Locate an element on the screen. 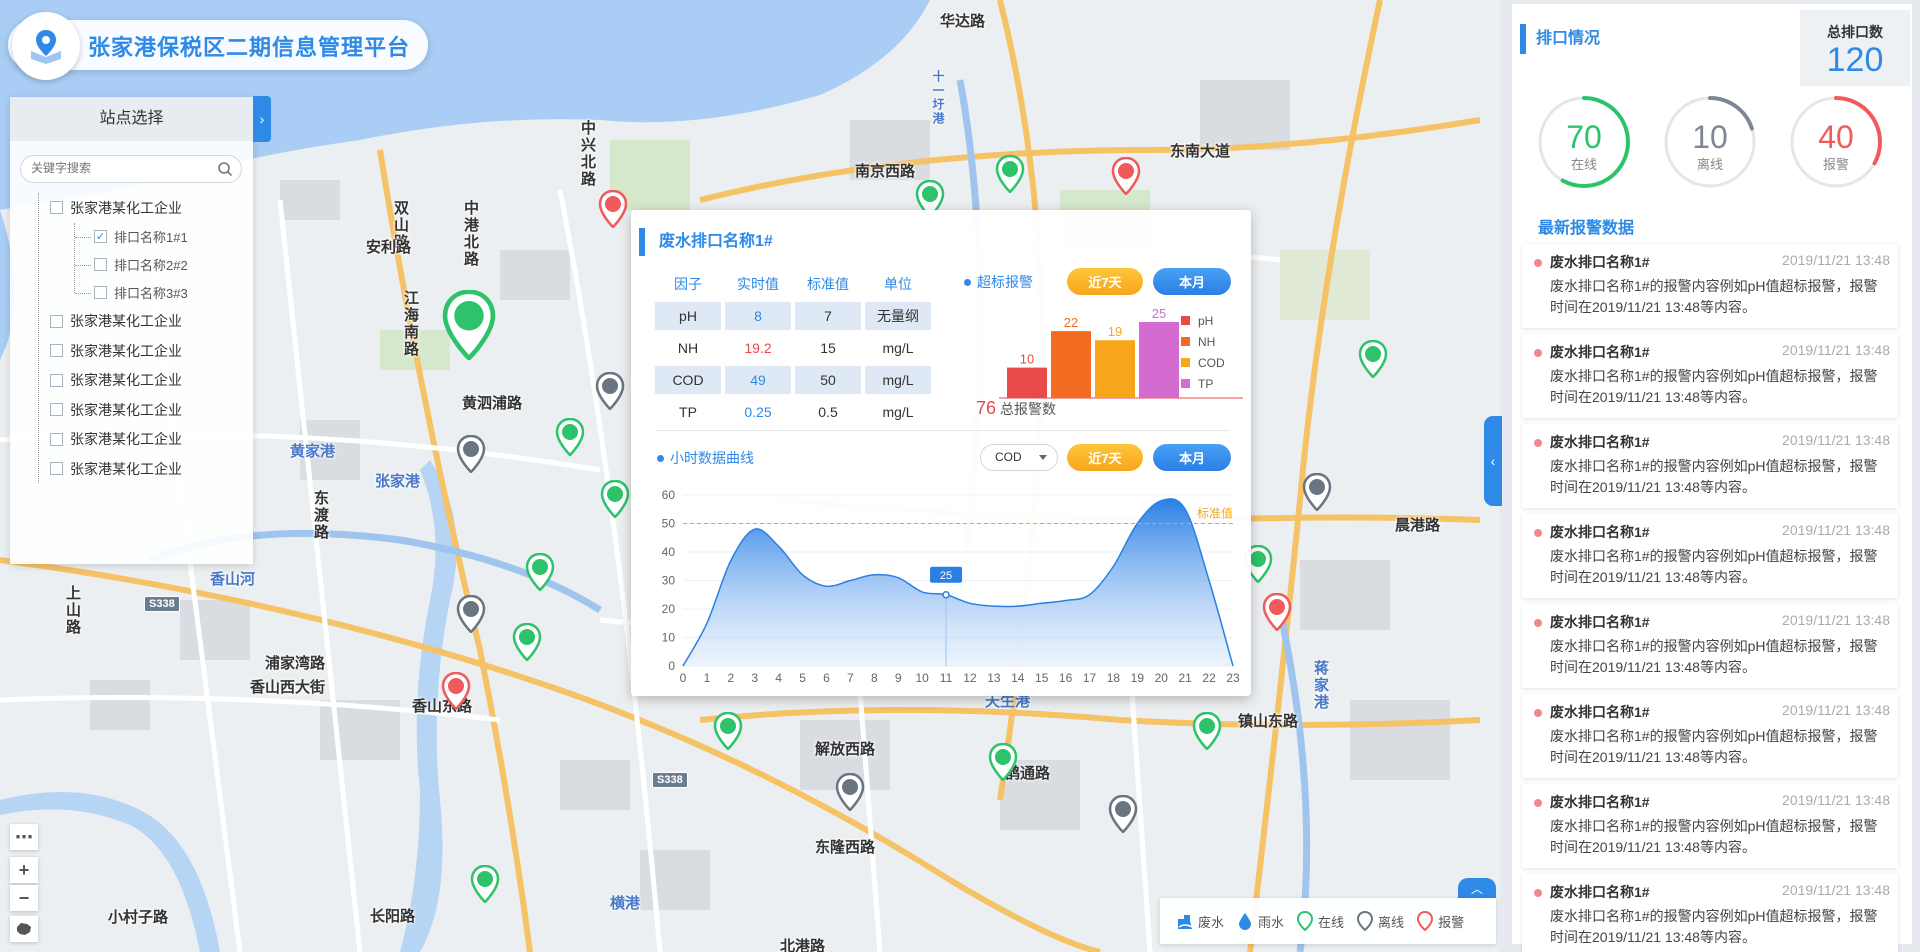 The width and height of the screenshot is (1920, 952). zoom-out-button: − is located at coordinates (24, 898).